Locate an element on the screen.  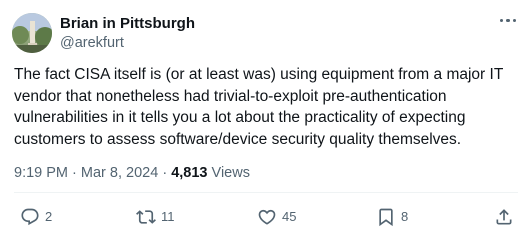
like-button: 45 is located at coordinates (276, 217).